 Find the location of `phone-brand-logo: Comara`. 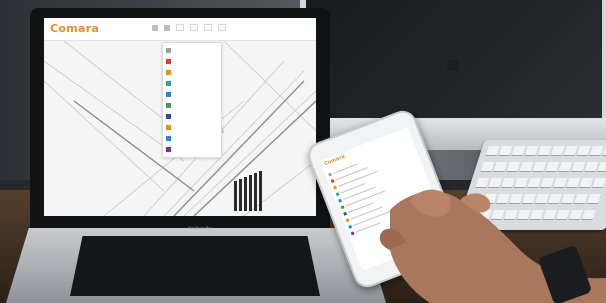

phone-brand-logo: Comara is located at coordinates (334, 160).